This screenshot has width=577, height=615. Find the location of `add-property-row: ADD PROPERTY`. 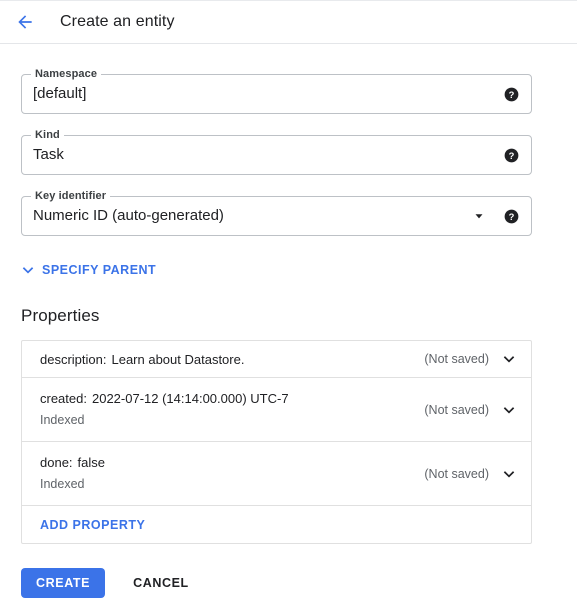

add-property-row: ADD PROPERTY is located at coordinates (276, 524).